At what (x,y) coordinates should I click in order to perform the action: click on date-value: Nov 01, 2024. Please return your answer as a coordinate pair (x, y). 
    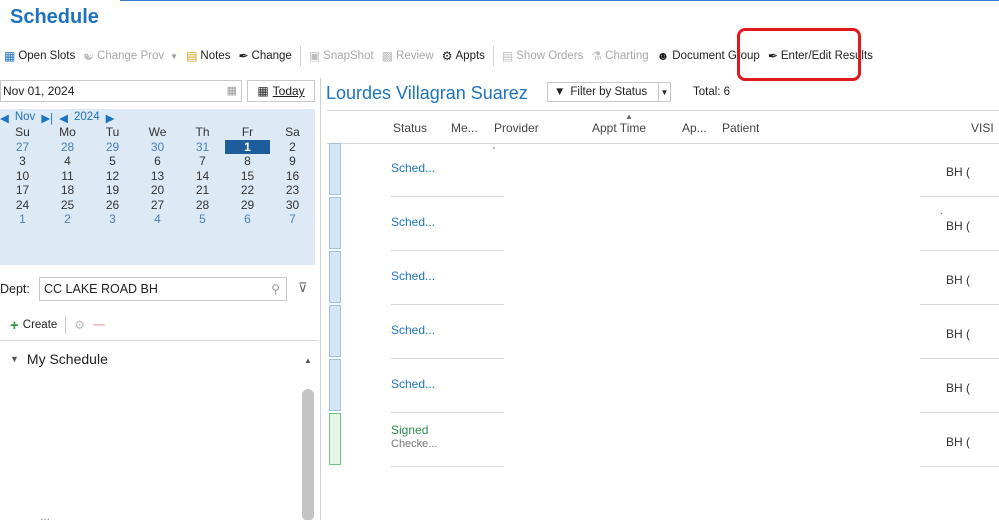
    Looking at the image, I should click on (39, 91).